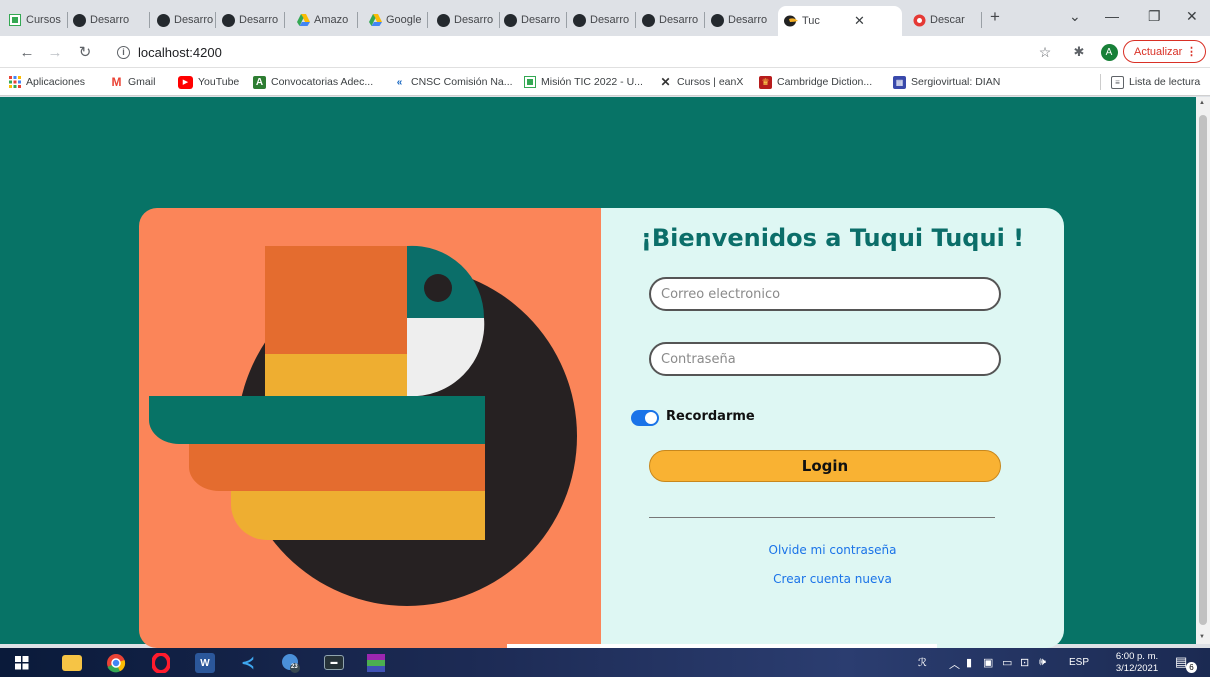  Describe the element at coordinates (791, 21) in the screenshot. I see `toucan-icon` at that location.